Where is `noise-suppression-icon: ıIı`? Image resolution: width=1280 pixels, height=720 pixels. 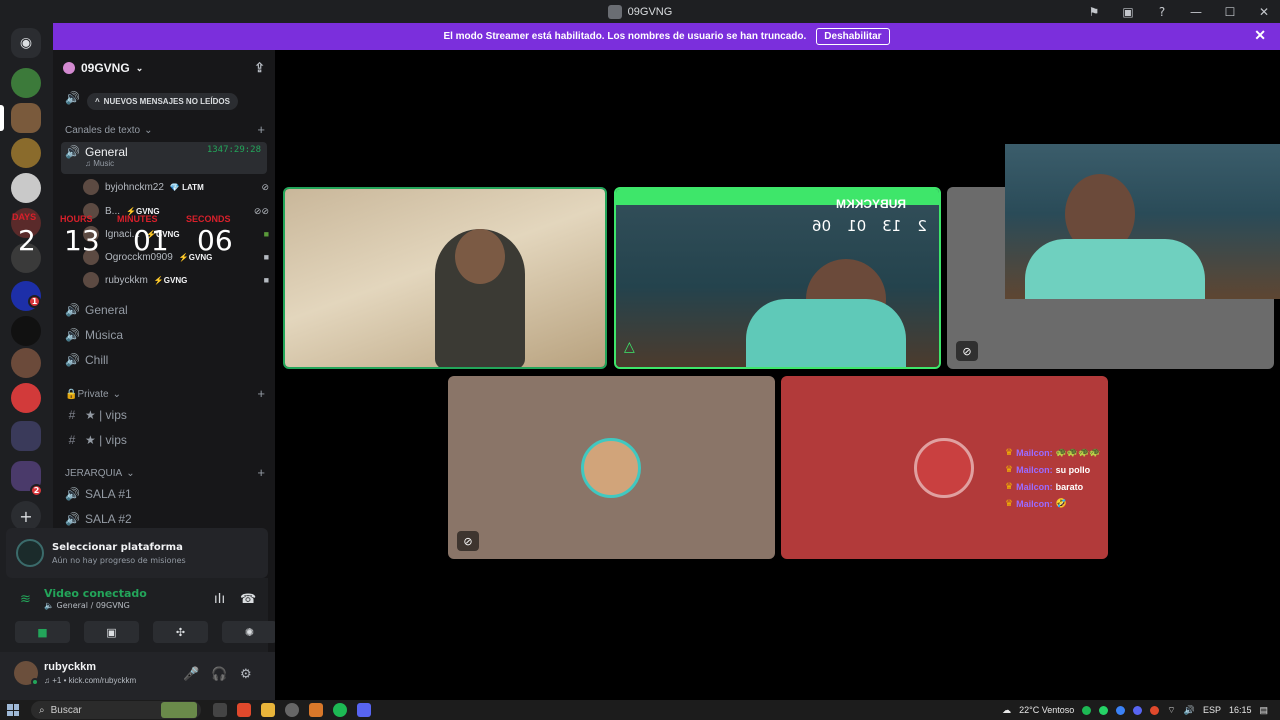 noise-suppression-icon: ıIı is located at coordinates (219, 599).